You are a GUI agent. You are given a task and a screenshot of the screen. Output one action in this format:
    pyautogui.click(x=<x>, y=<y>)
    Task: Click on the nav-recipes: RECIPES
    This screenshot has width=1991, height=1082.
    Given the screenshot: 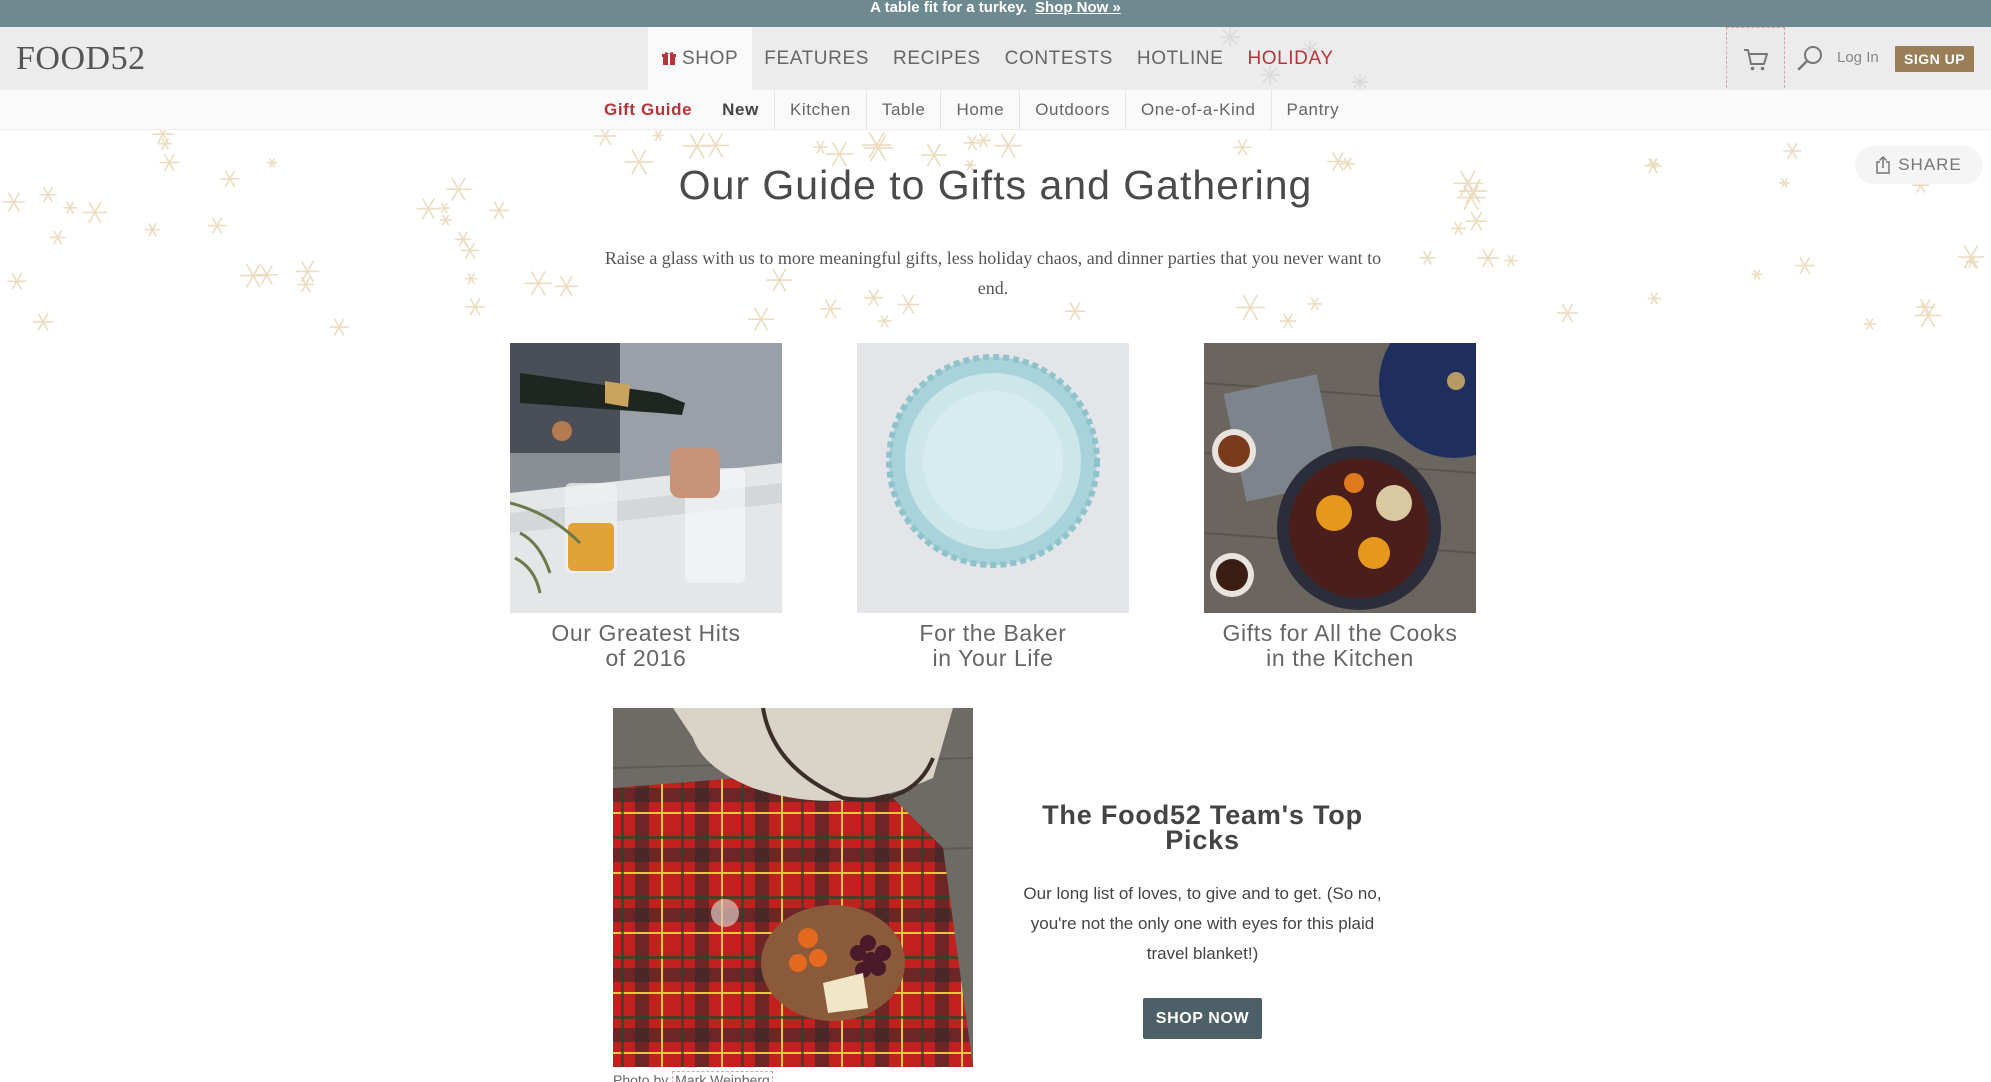 What is the action you would take?
    pyautogui.click(x=937, y=58)
    